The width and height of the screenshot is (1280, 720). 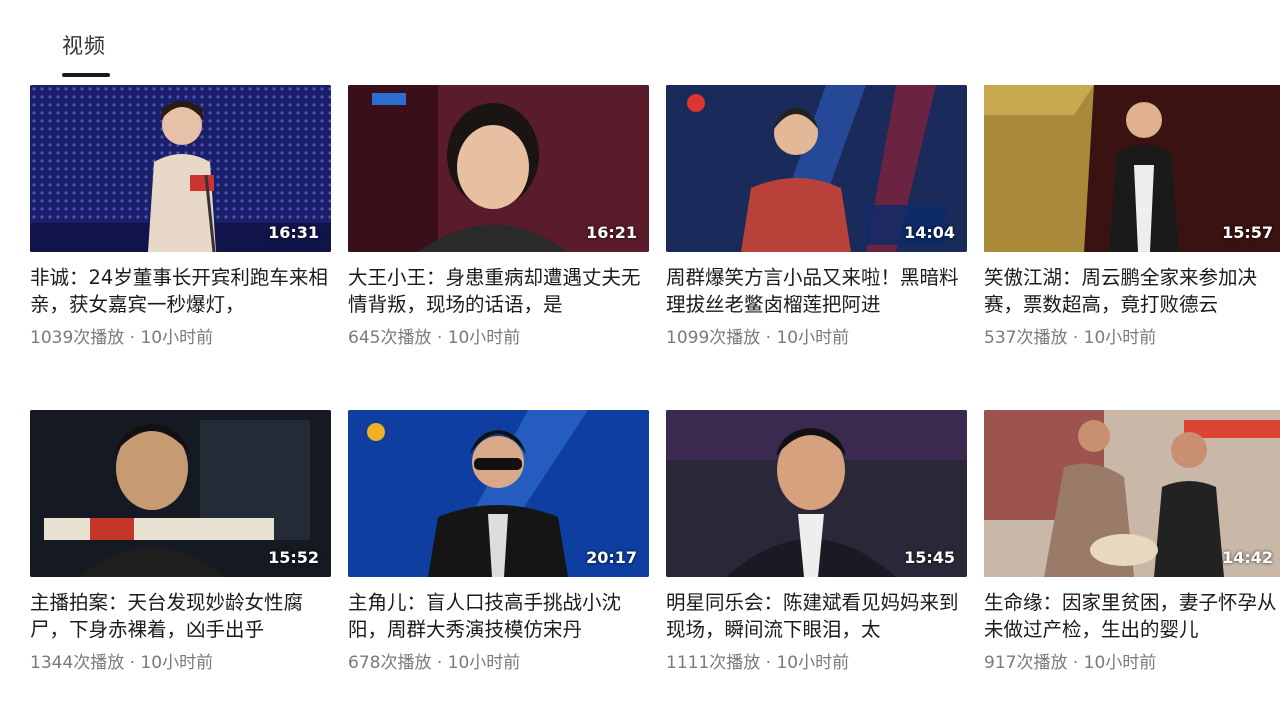 What do you see at coordinates (84, 45) in the screenshot?
I see `tab-videos: 视频` at bounding box center [84, 45].